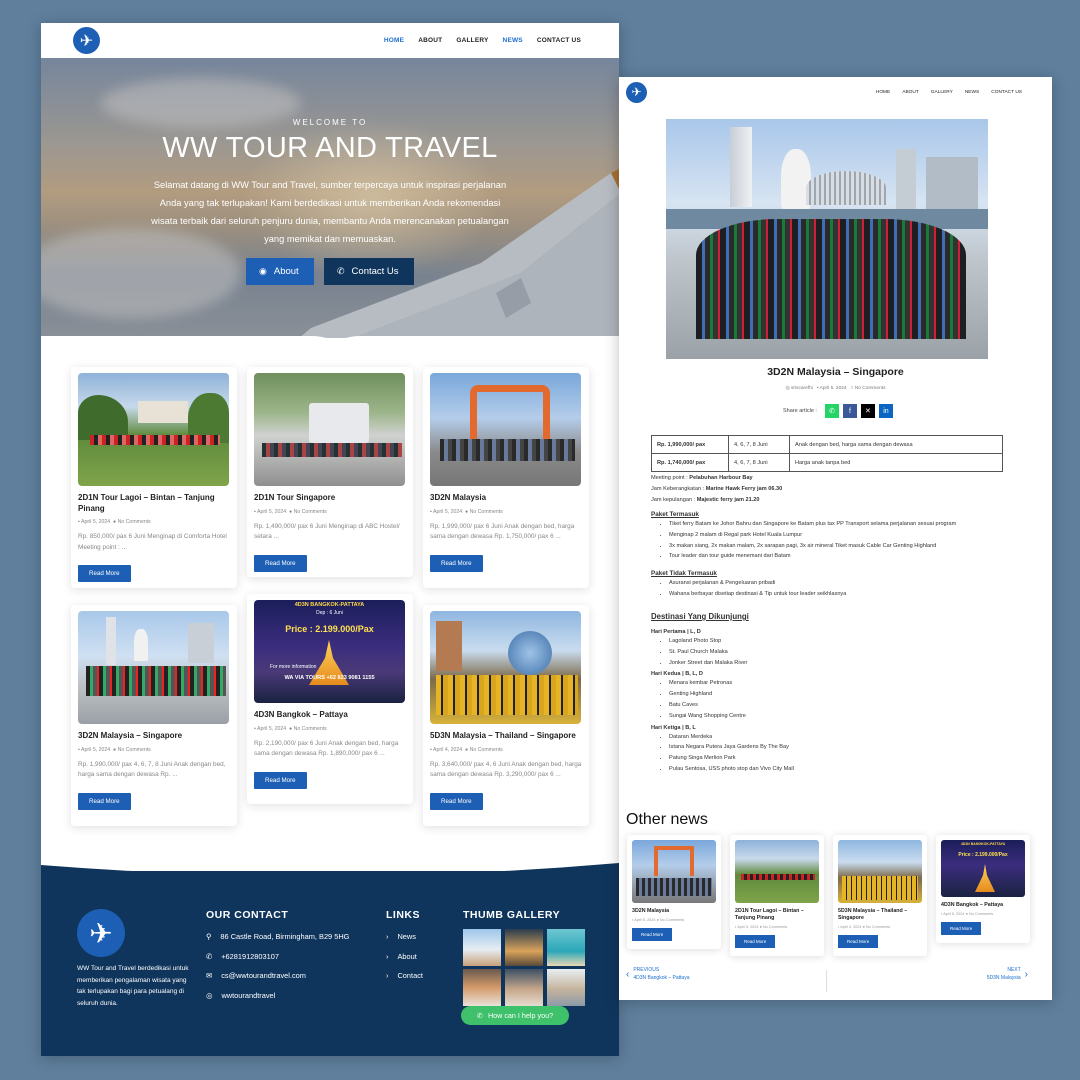 The width and height of the screenshot is (1080, 1080). I want to click on tour-photo-lagoi, so click(153, 429).